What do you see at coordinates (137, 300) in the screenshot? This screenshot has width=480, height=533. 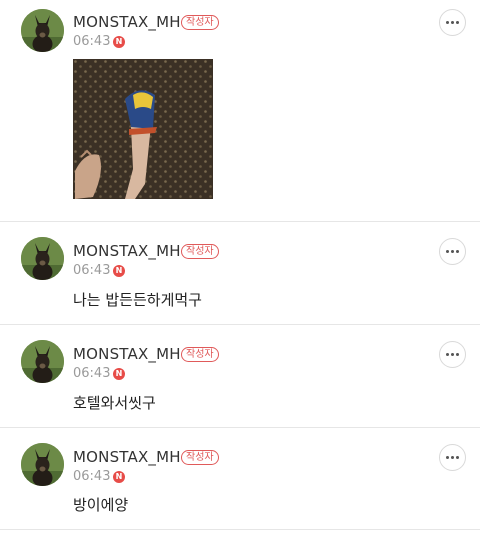 I see `comment-text: 나는 밥든든하게먹구` at bounding box center [137, 300].